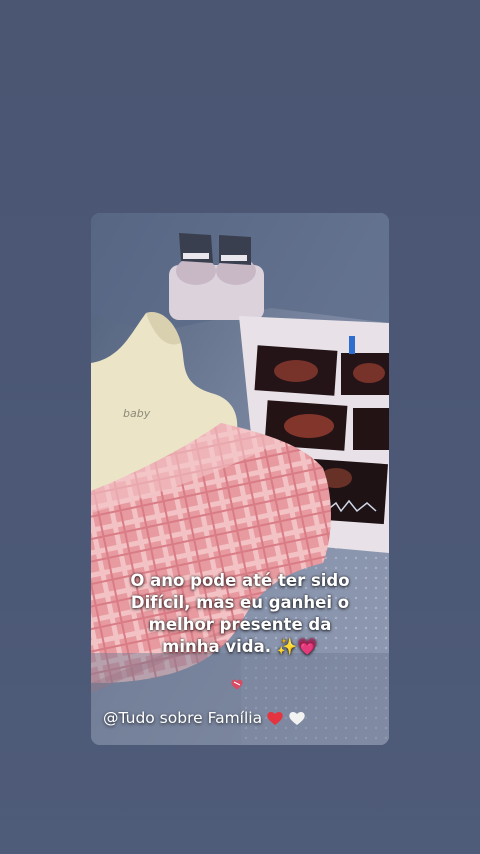  I want to click on caption-line-1: O ano pode até ter sido, so click(240, 580).